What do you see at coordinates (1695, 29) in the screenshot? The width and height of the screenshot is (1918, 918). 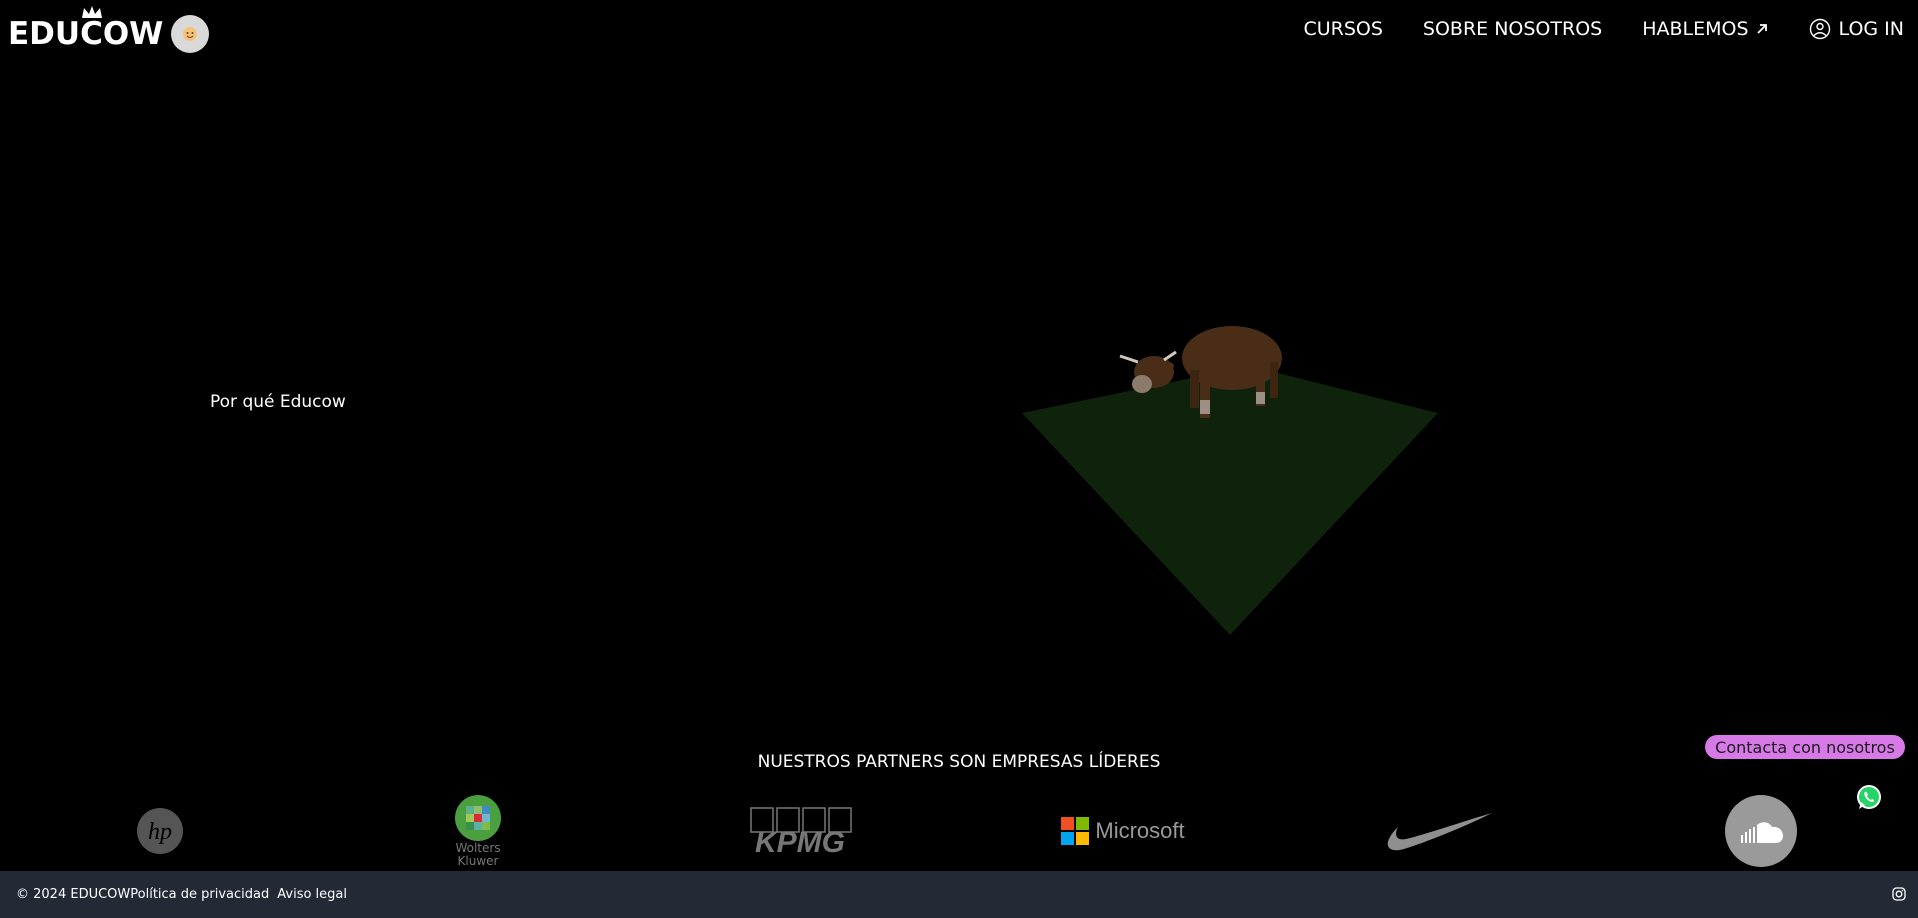 I see `nav-talk-label: HABLEMOS` at bounding box center [1695, 29].